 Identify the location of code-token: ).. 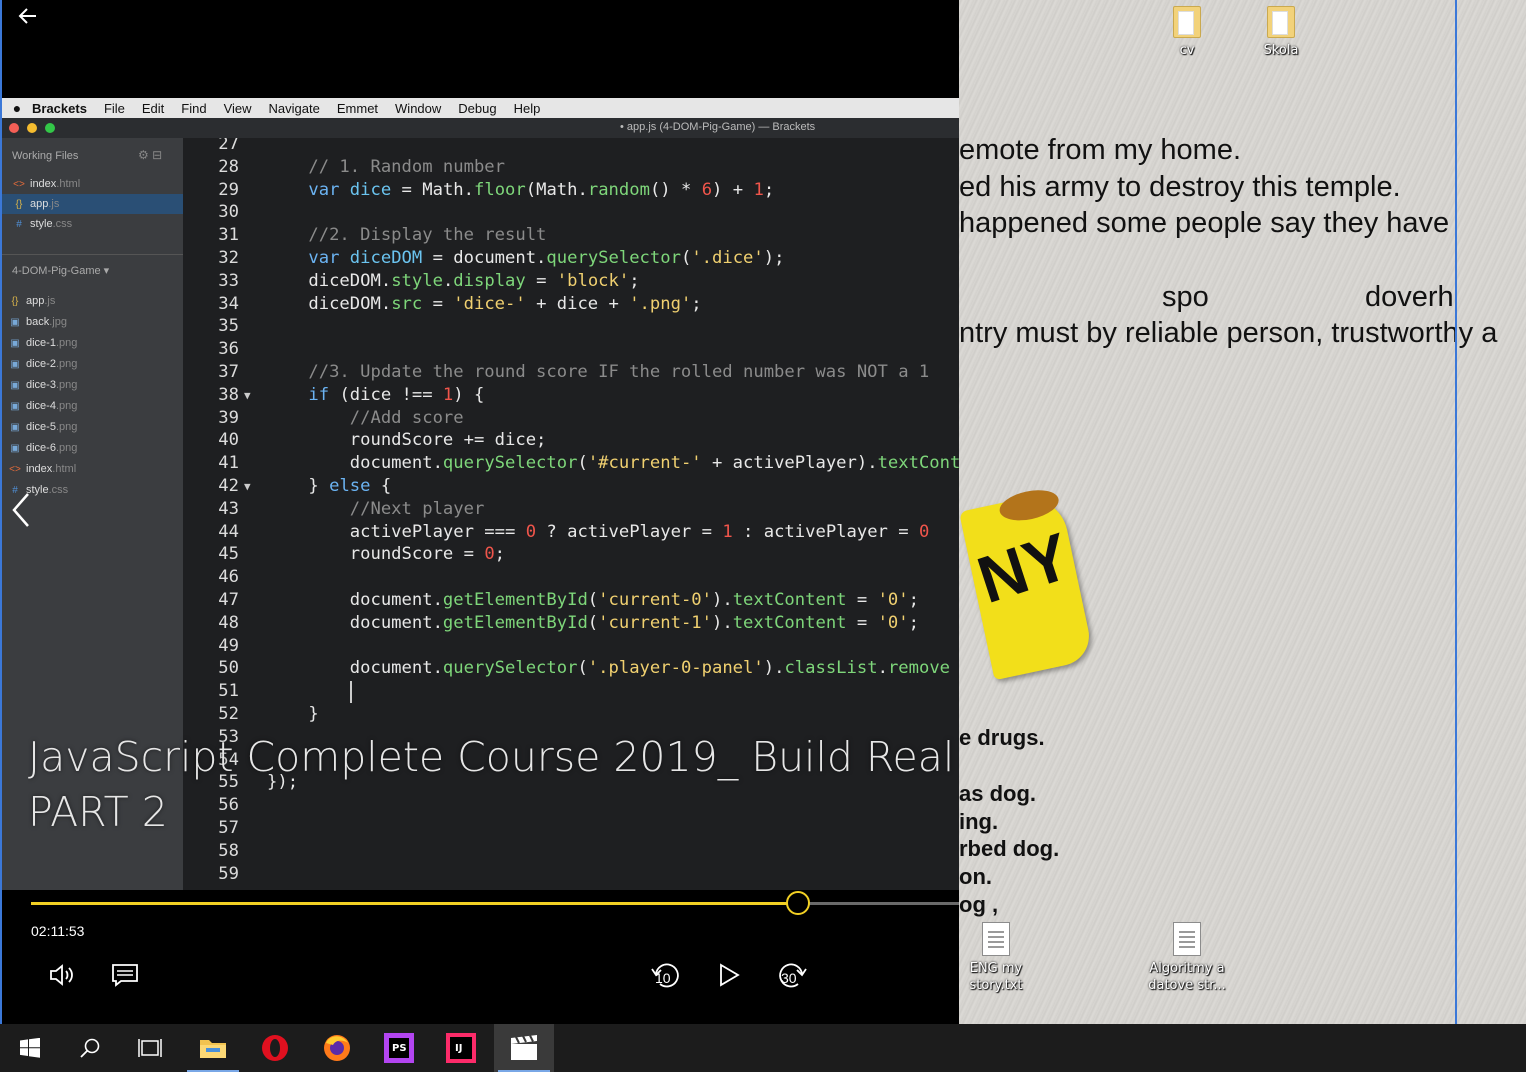
(722, 622).